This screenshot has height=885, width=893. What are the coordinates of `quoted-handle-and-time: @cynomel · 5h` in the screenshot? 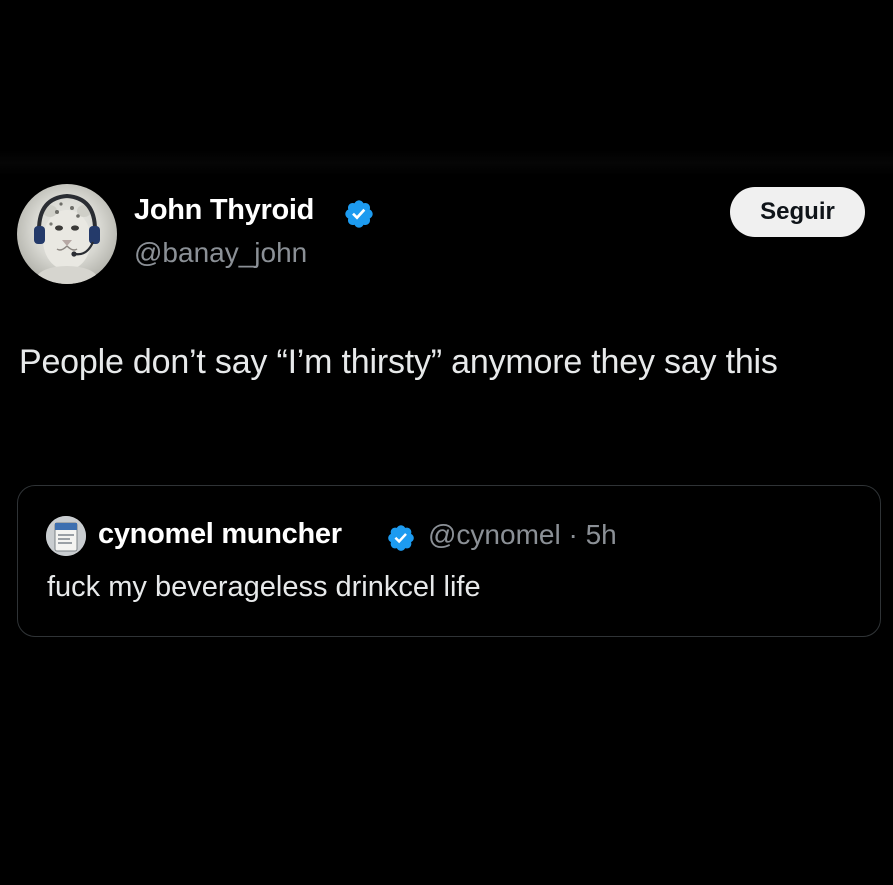 It's located at (522, 535).